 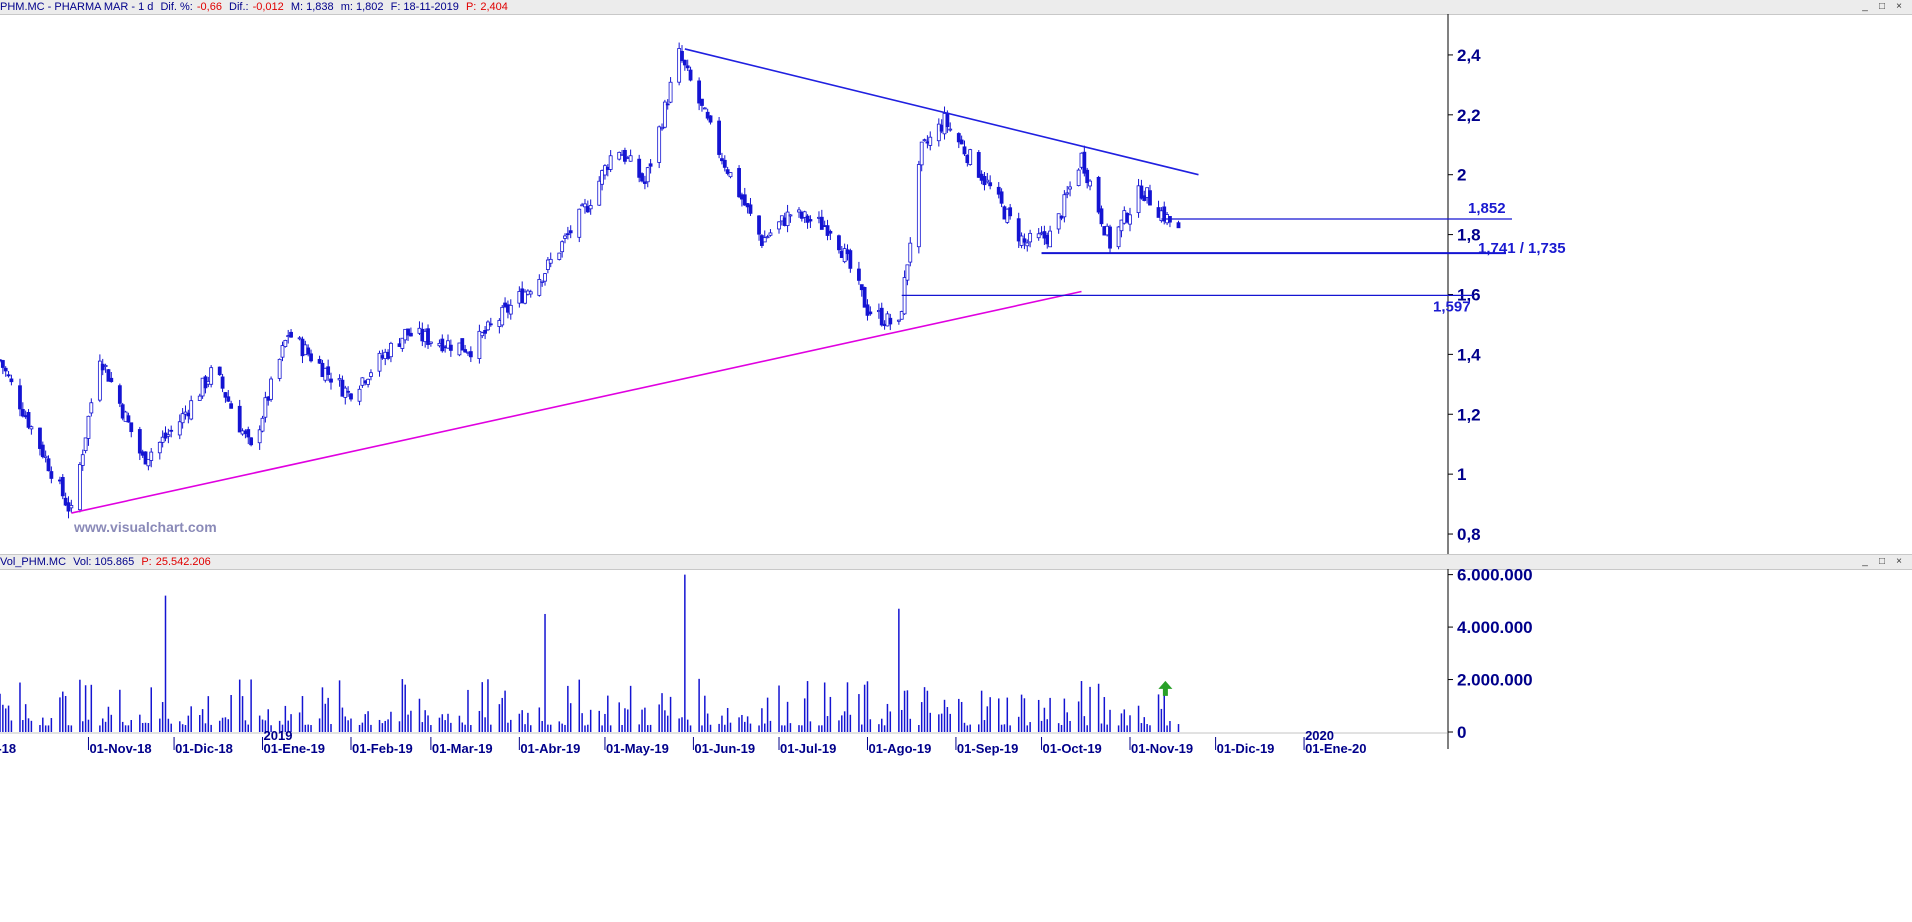 I want to click on date-tick-label: 01-Feb-19, so click(x=382, y=748).